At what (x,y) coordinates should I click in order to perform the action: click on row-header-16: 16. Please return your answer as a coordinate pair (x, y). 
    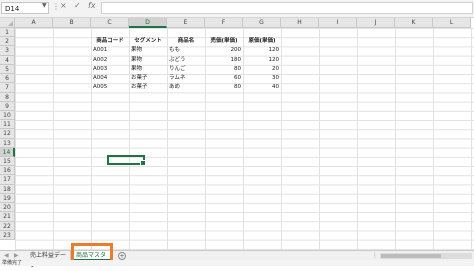
    Looking at the image, I should click on (7, 171).